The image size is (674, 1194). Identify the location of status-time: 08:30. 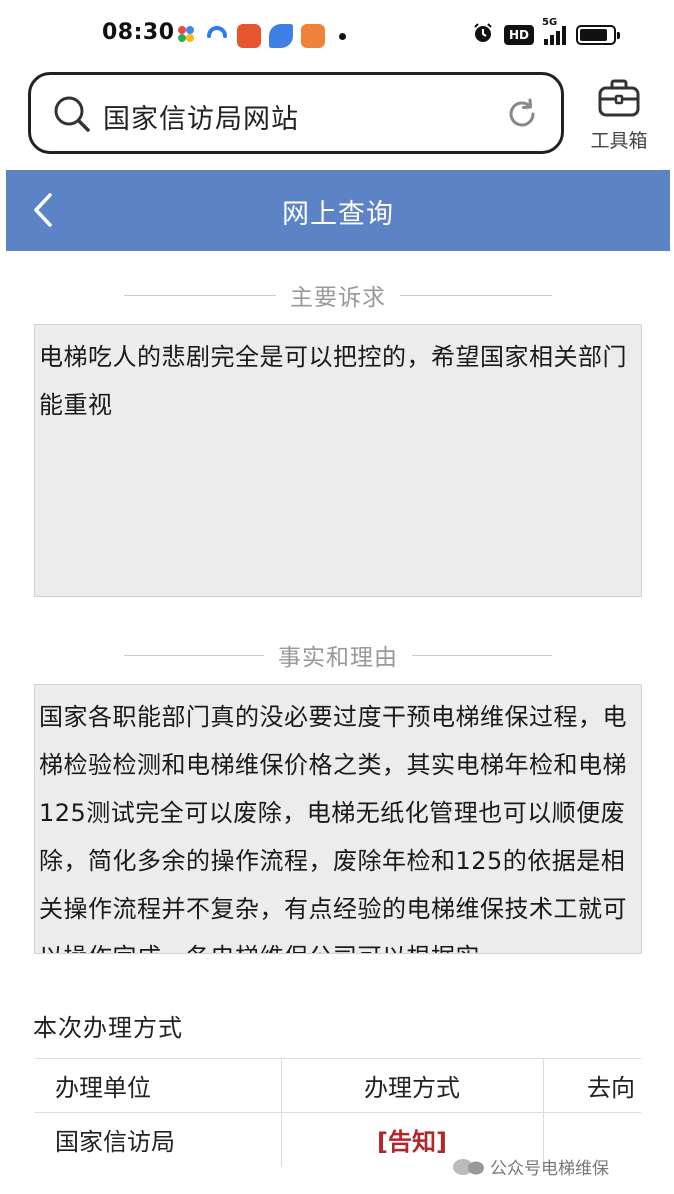
(138, 32).